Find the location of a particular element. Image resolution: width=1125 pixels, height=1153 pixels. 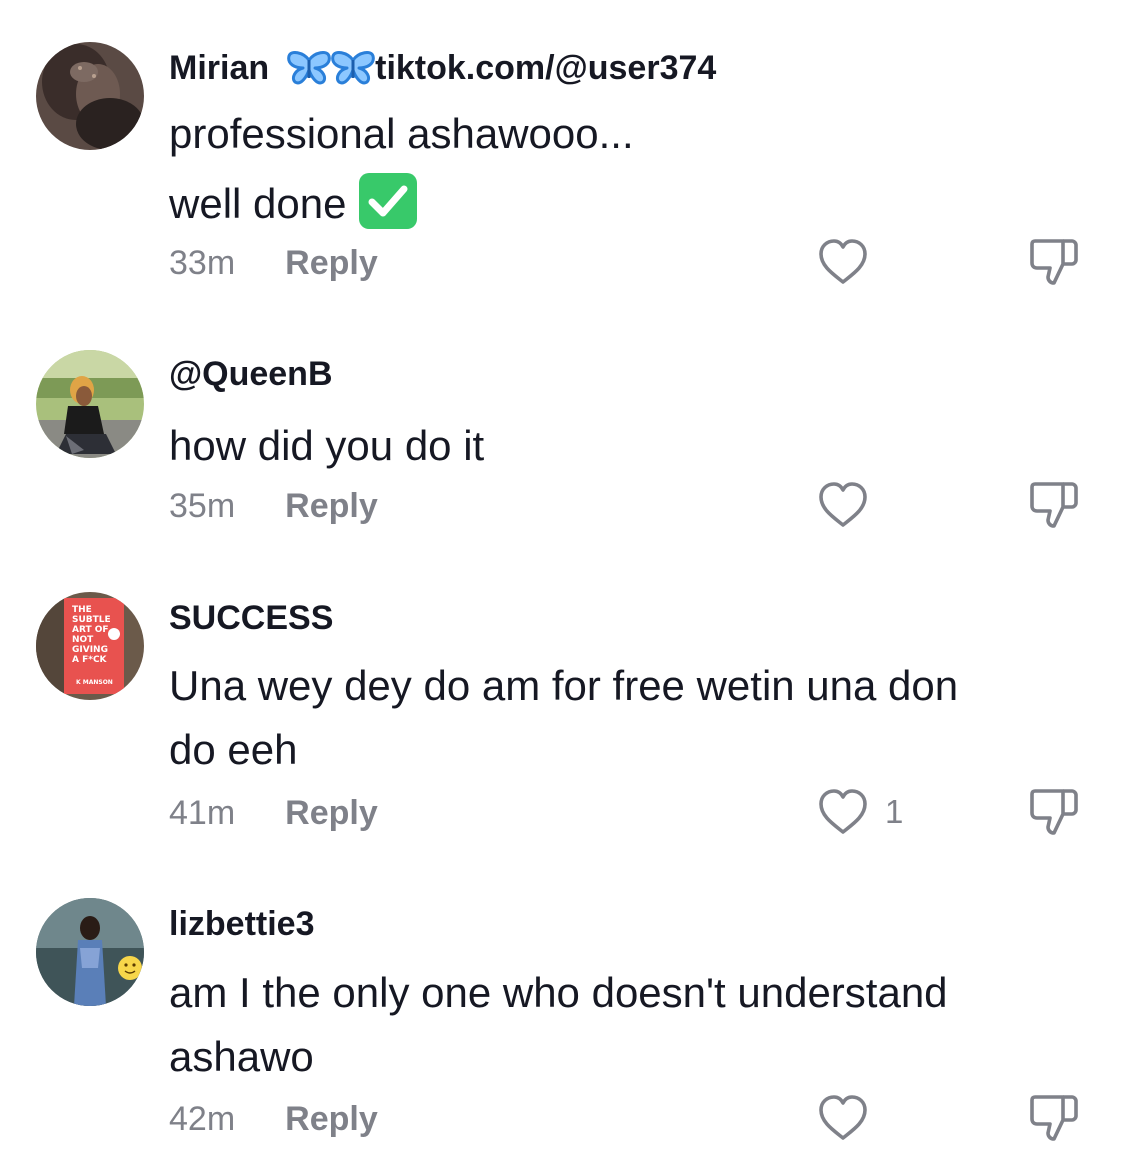

book-cover-text: K MANSON is located at coordinates (94, 682).